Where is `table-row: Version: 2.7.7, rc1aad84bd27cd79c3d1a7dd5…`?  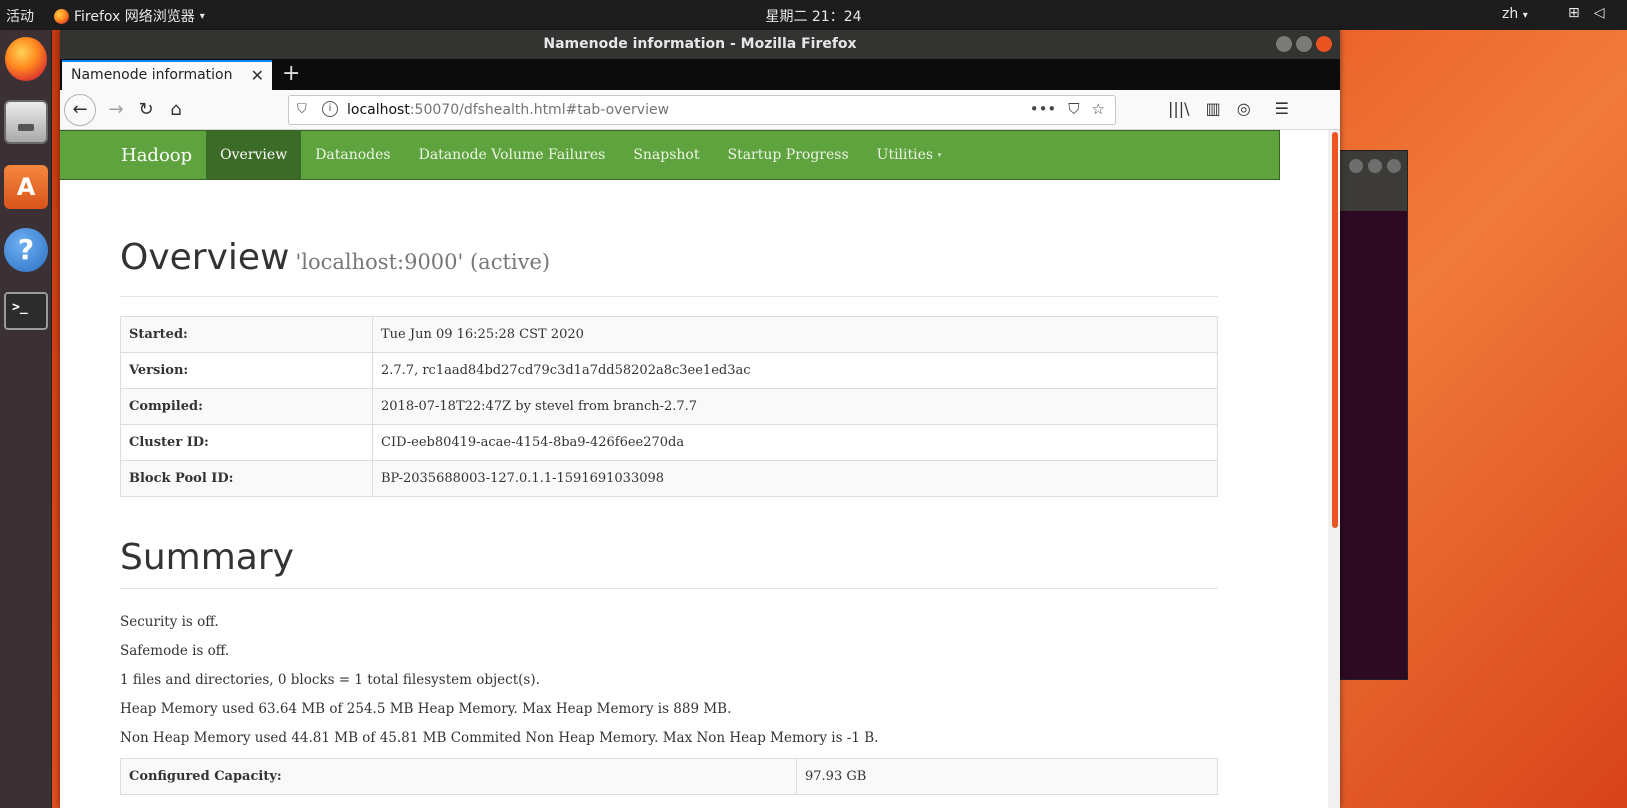 table-row: Version: 2.7.7, rc1aad84bd27cd79c3d1a7dd5… is located at coordinates (669, 370).